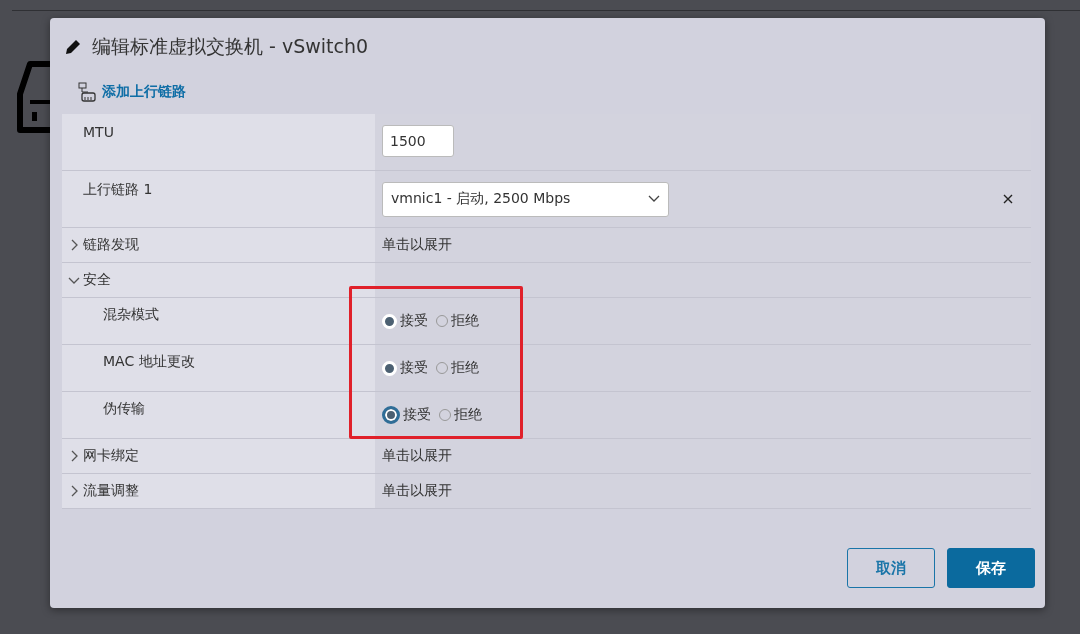 The width and height of the screenshot is (1080, 634). I want to click on caret-icon, so click(654, 199).